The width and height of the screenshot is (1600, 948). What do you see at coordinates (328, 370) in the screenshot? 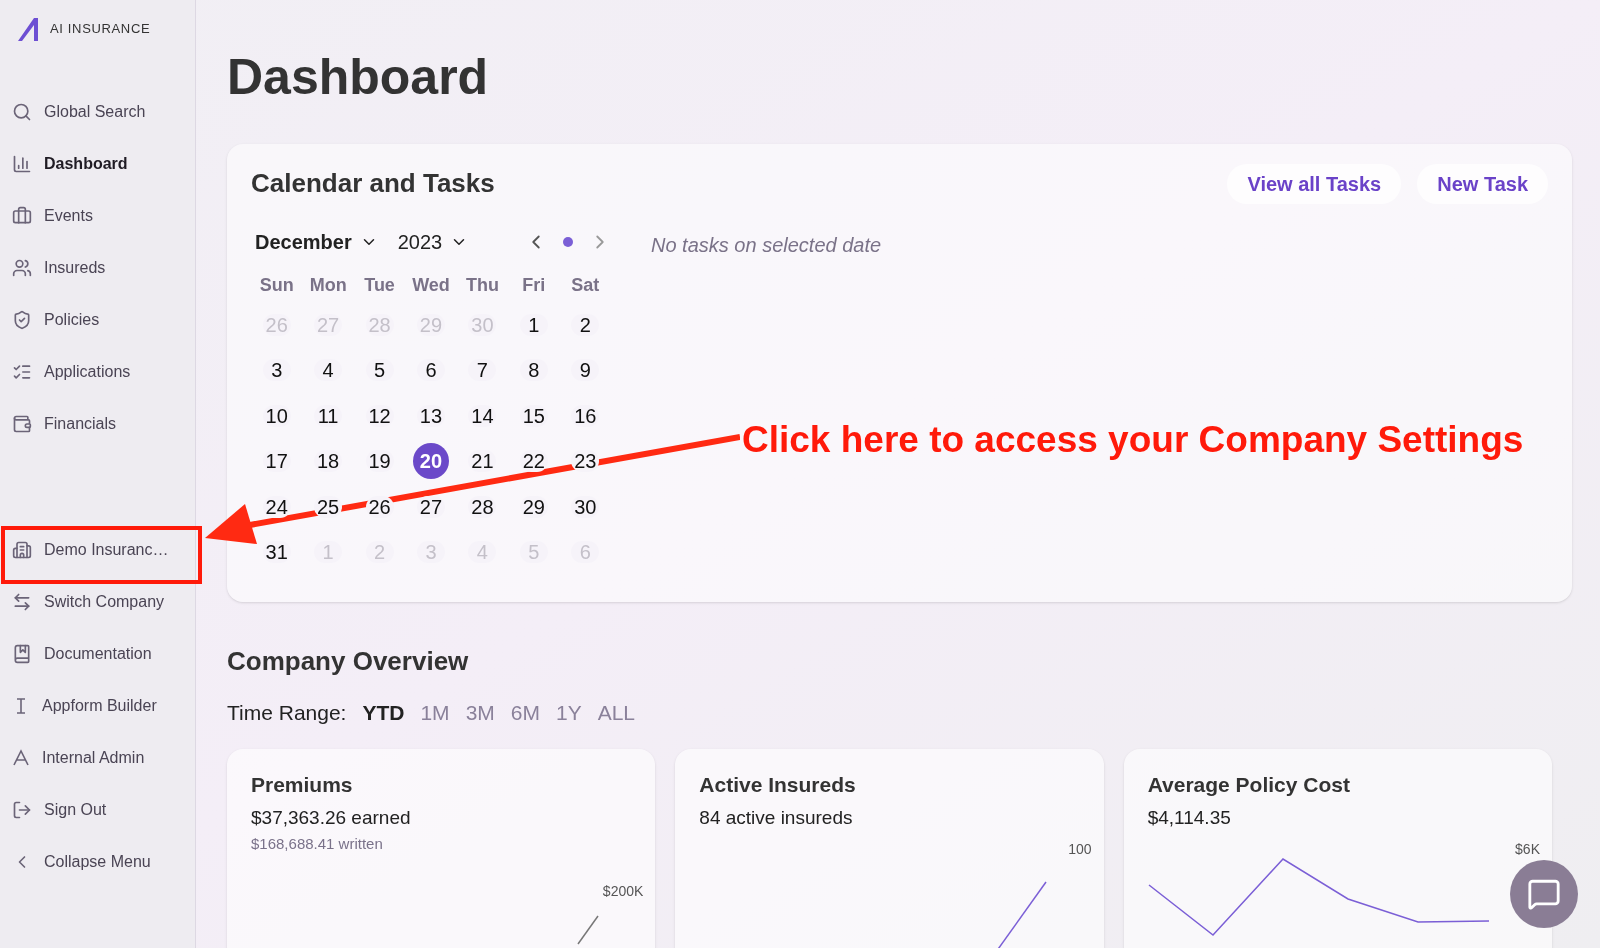
I see `calendar-day: 4` at bounding box center [328, 370].